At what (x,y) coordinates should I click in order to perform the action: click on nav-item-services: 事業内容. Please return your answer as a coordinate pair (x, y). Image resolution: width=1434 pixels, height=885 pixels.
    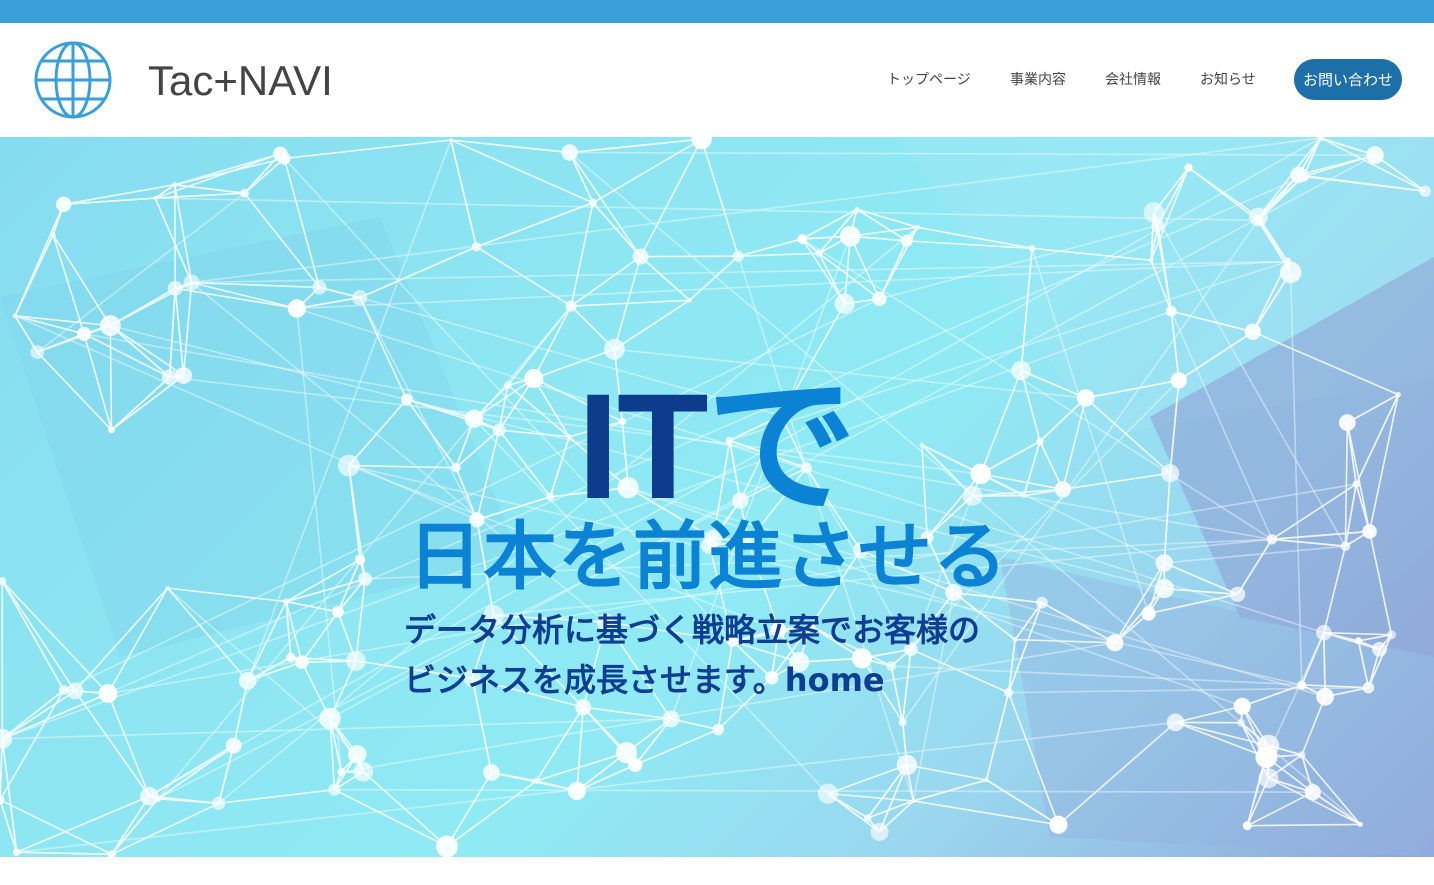
    Looking at the image, I should click on (1038, 80).